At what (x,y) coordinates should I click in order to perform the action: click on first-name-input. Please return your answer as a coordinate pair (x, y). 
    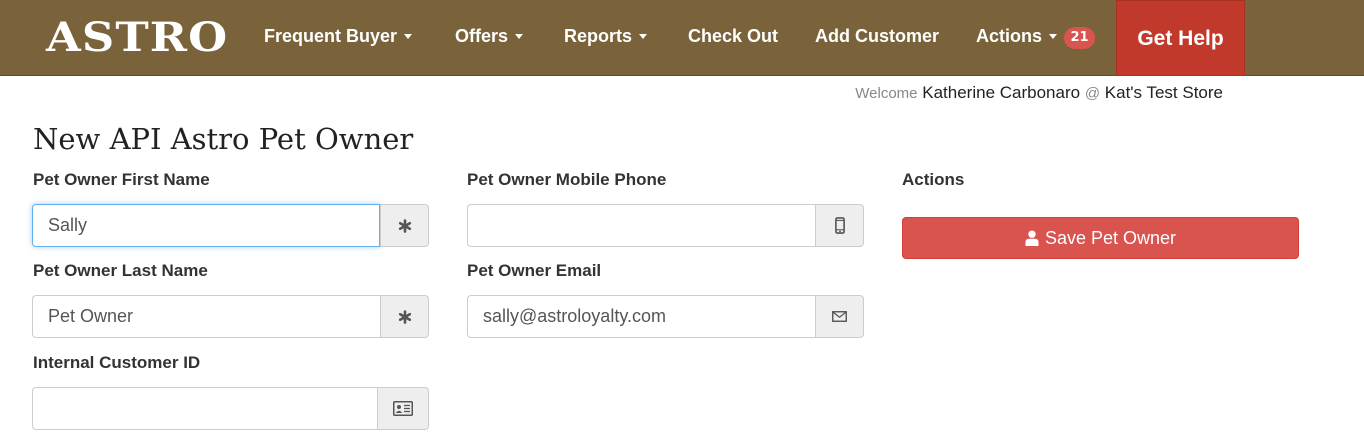
    Looking at the image, I should click on (206, 225).